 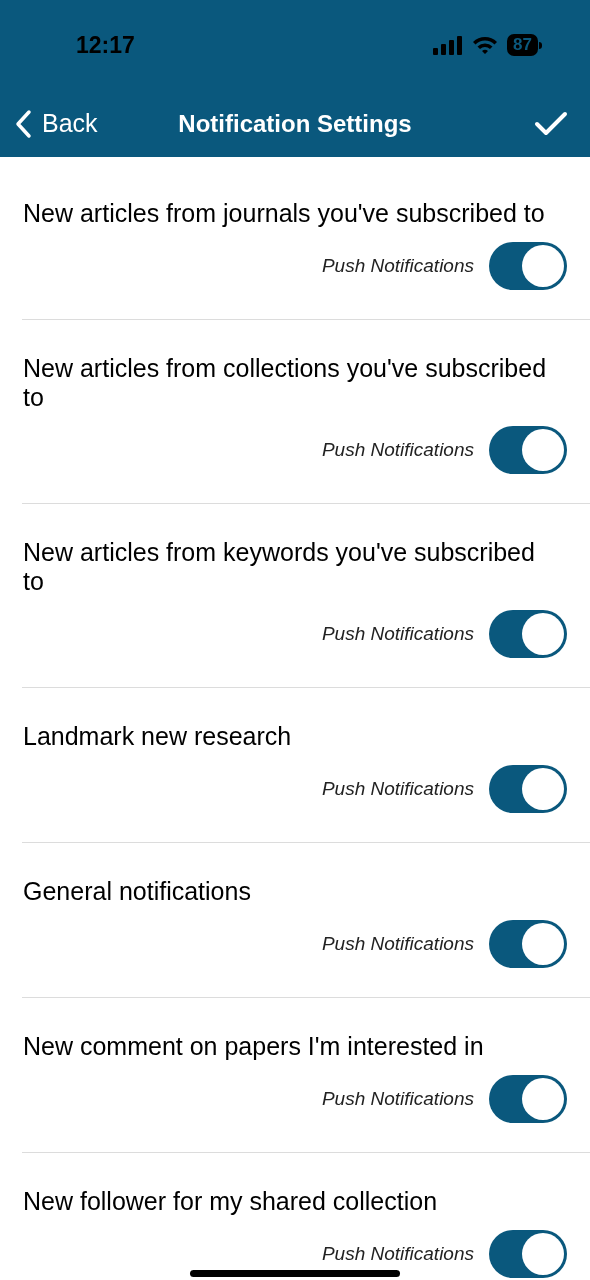 I want to click on back-button: Back, so click(x=56, y=123).